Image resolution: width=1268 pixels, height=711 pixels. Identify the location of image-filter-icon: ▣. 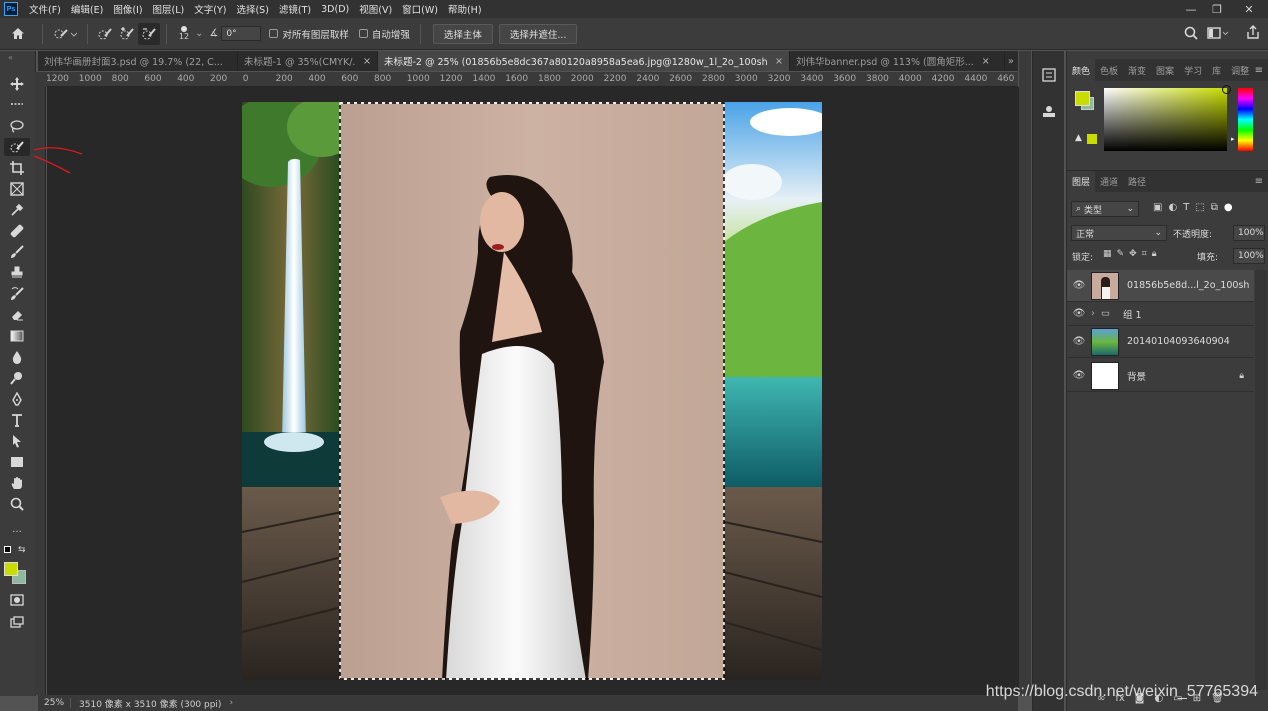
(1157, 207).